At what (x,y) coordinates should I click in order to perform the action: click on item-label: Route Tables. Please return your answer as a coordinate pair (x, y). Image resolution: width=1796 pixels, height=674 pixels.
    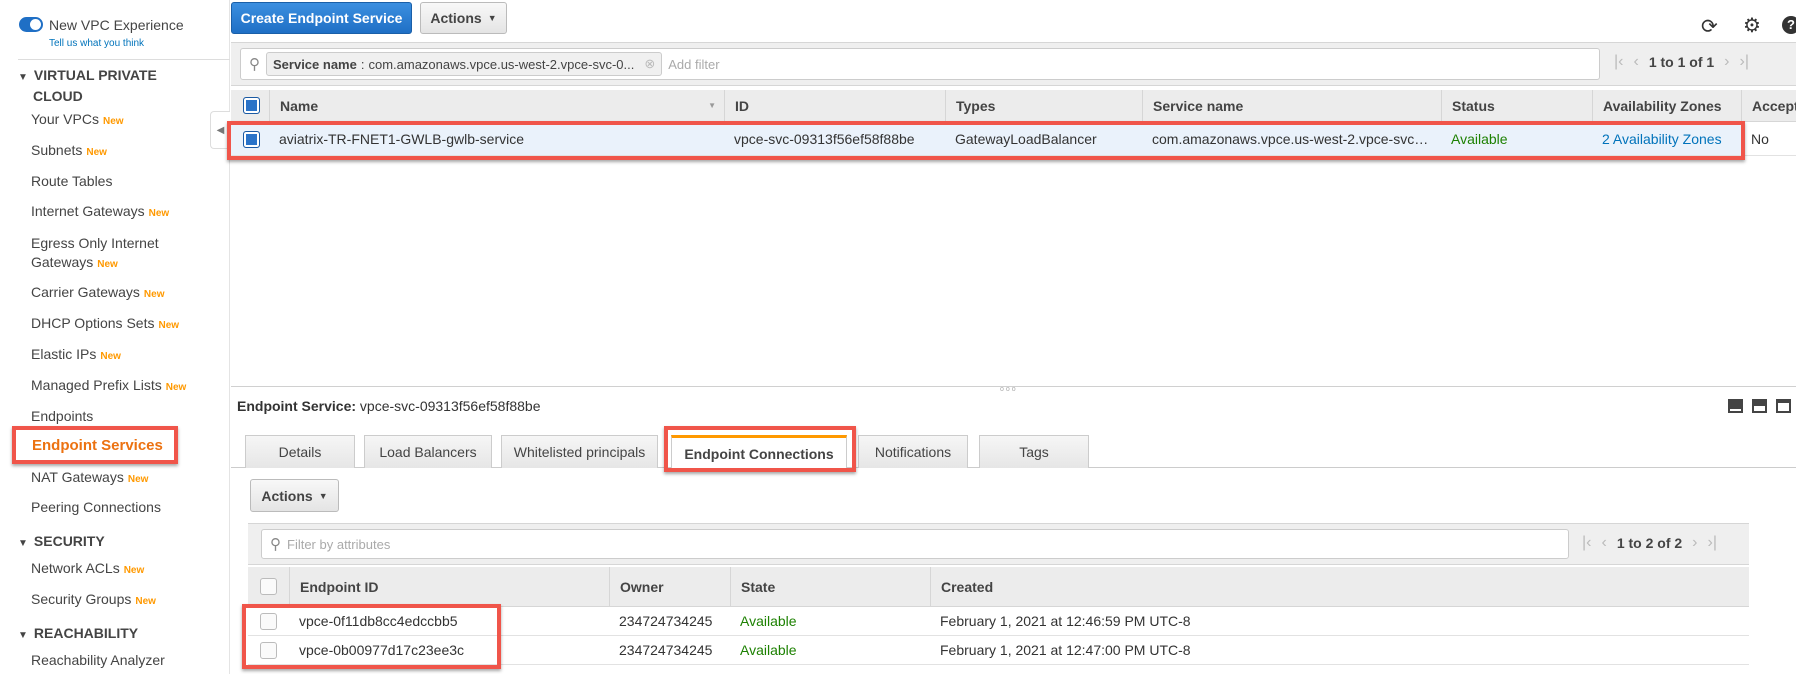
    Looking at the image, I should click on (72, 181).